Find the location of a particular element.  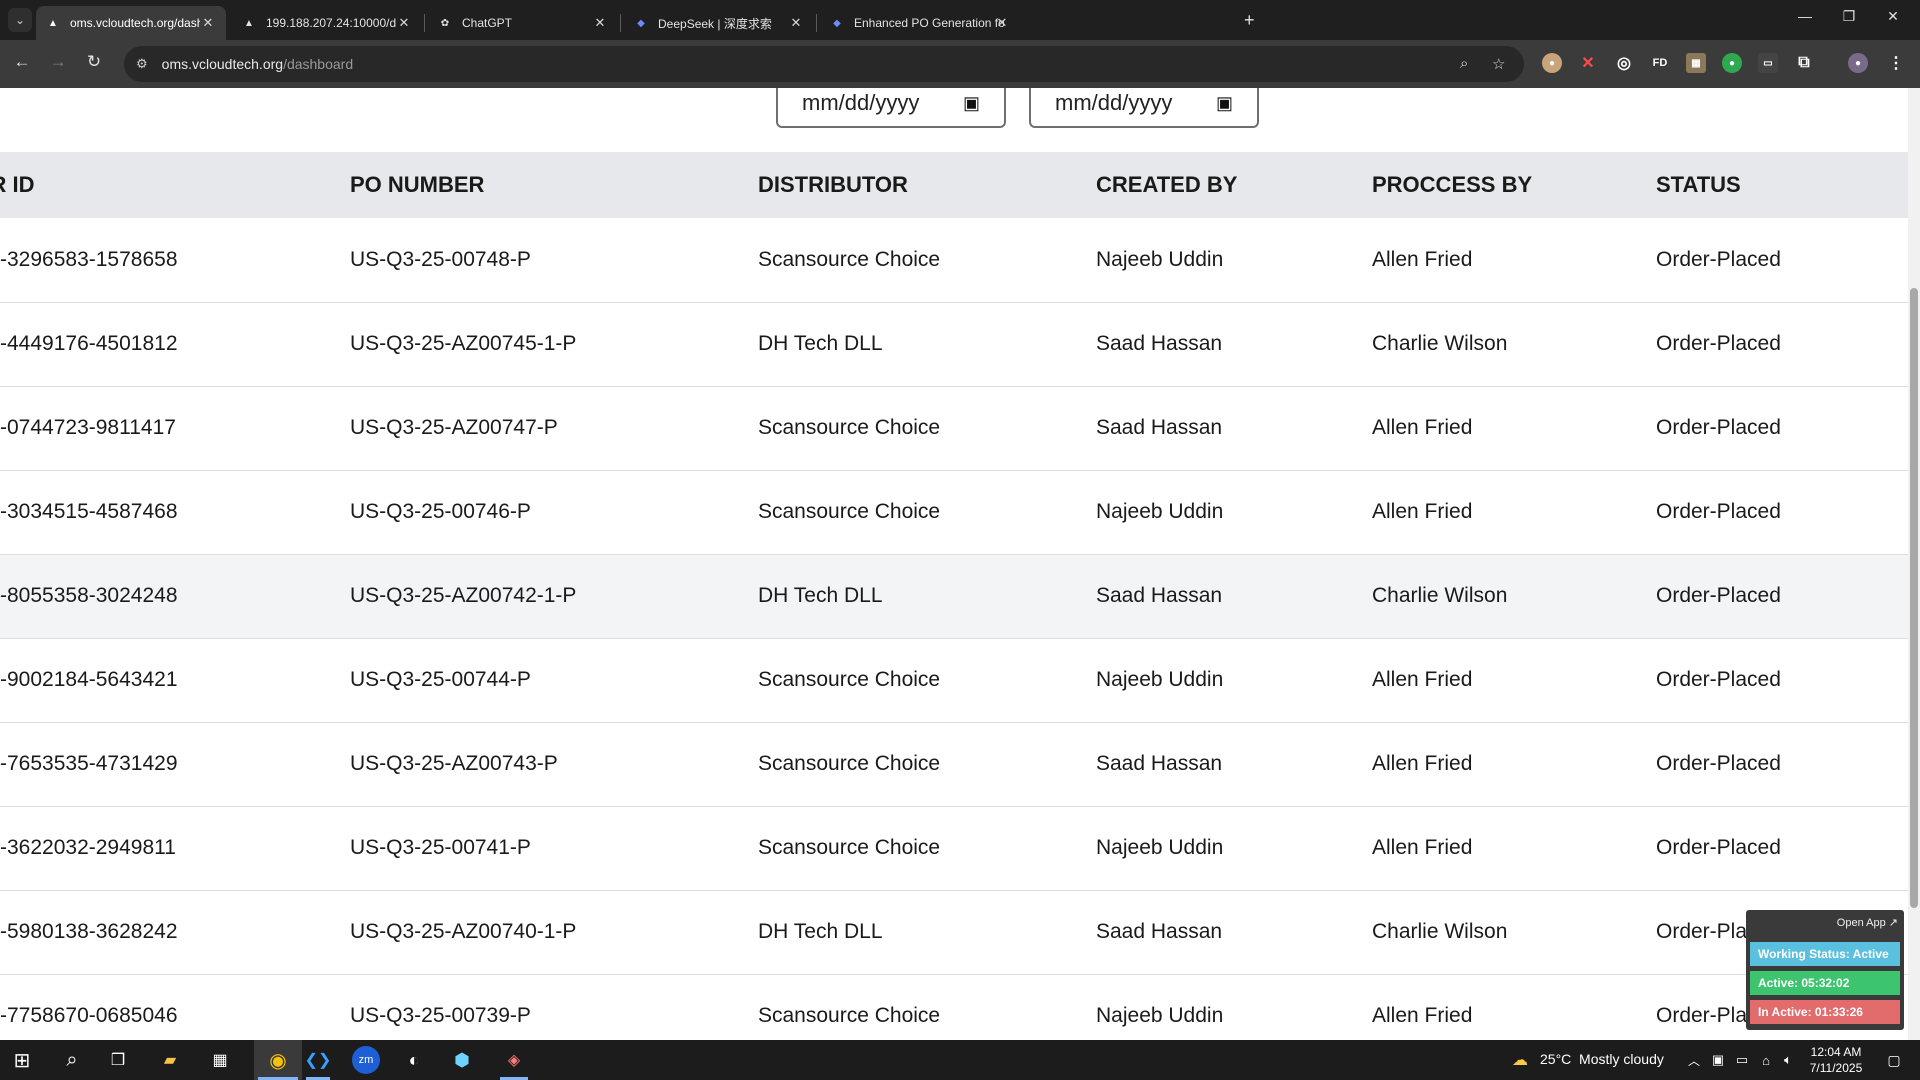

weather-text: 25°C Mostly cloudy is located at coordinates (1602, 1059).